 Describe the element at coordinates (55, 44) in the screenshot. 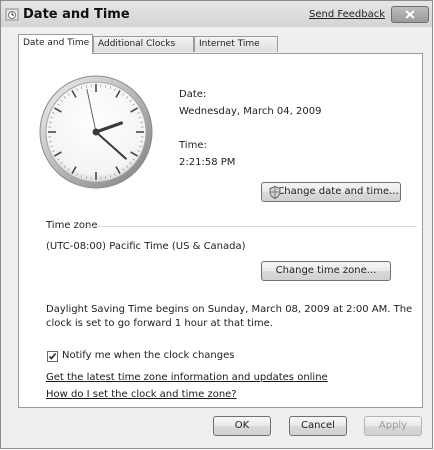

I see `tab-date-and-time: Date and Time` at that location.